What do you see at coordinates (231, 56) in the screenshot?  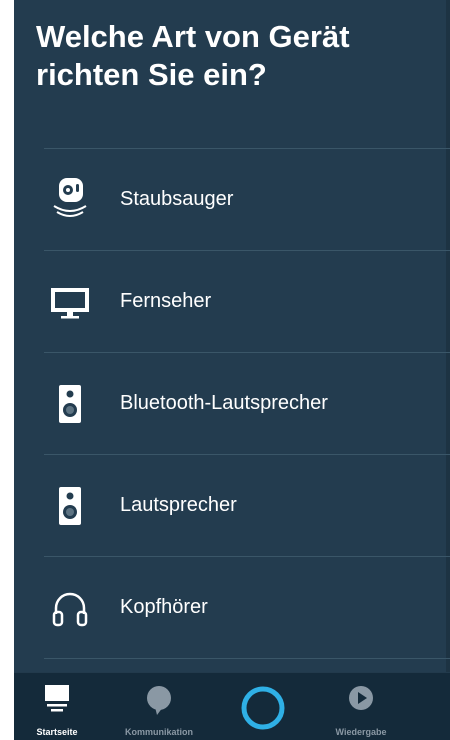 I see `page-title: Welche Art von Gerät richten Sie ein?` at bounding box center [231, 56].